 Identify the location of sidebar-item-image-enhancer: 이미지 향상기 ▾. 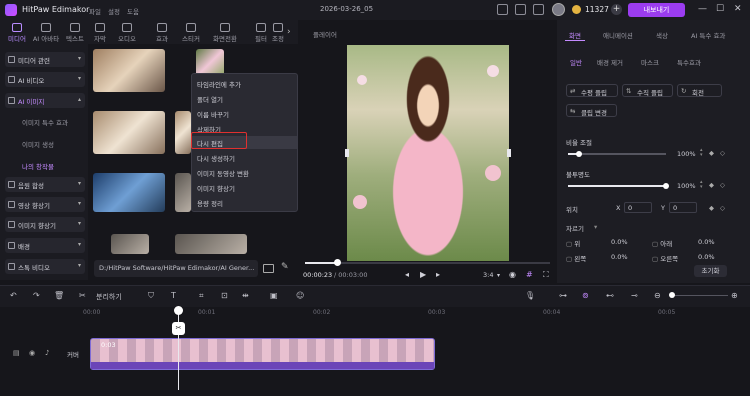
(45, 224).